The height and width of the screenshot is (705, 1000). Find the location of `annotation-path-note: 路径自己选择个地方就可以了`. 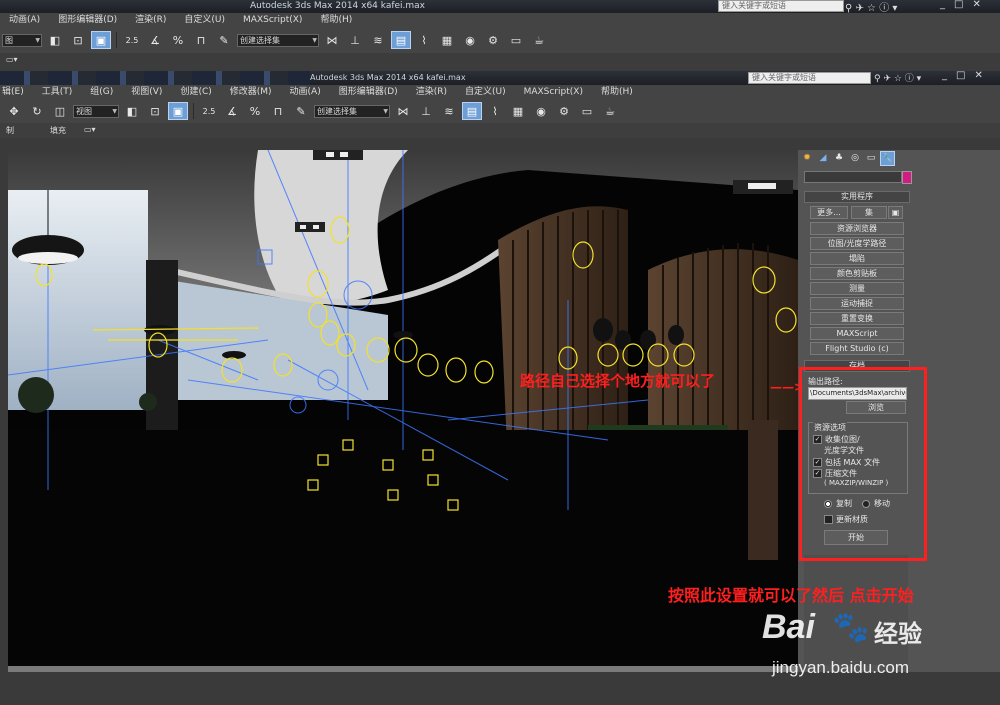

annotation-path-note: 路径自己选择个地方就可以了 is located at coordinates (618, 381).